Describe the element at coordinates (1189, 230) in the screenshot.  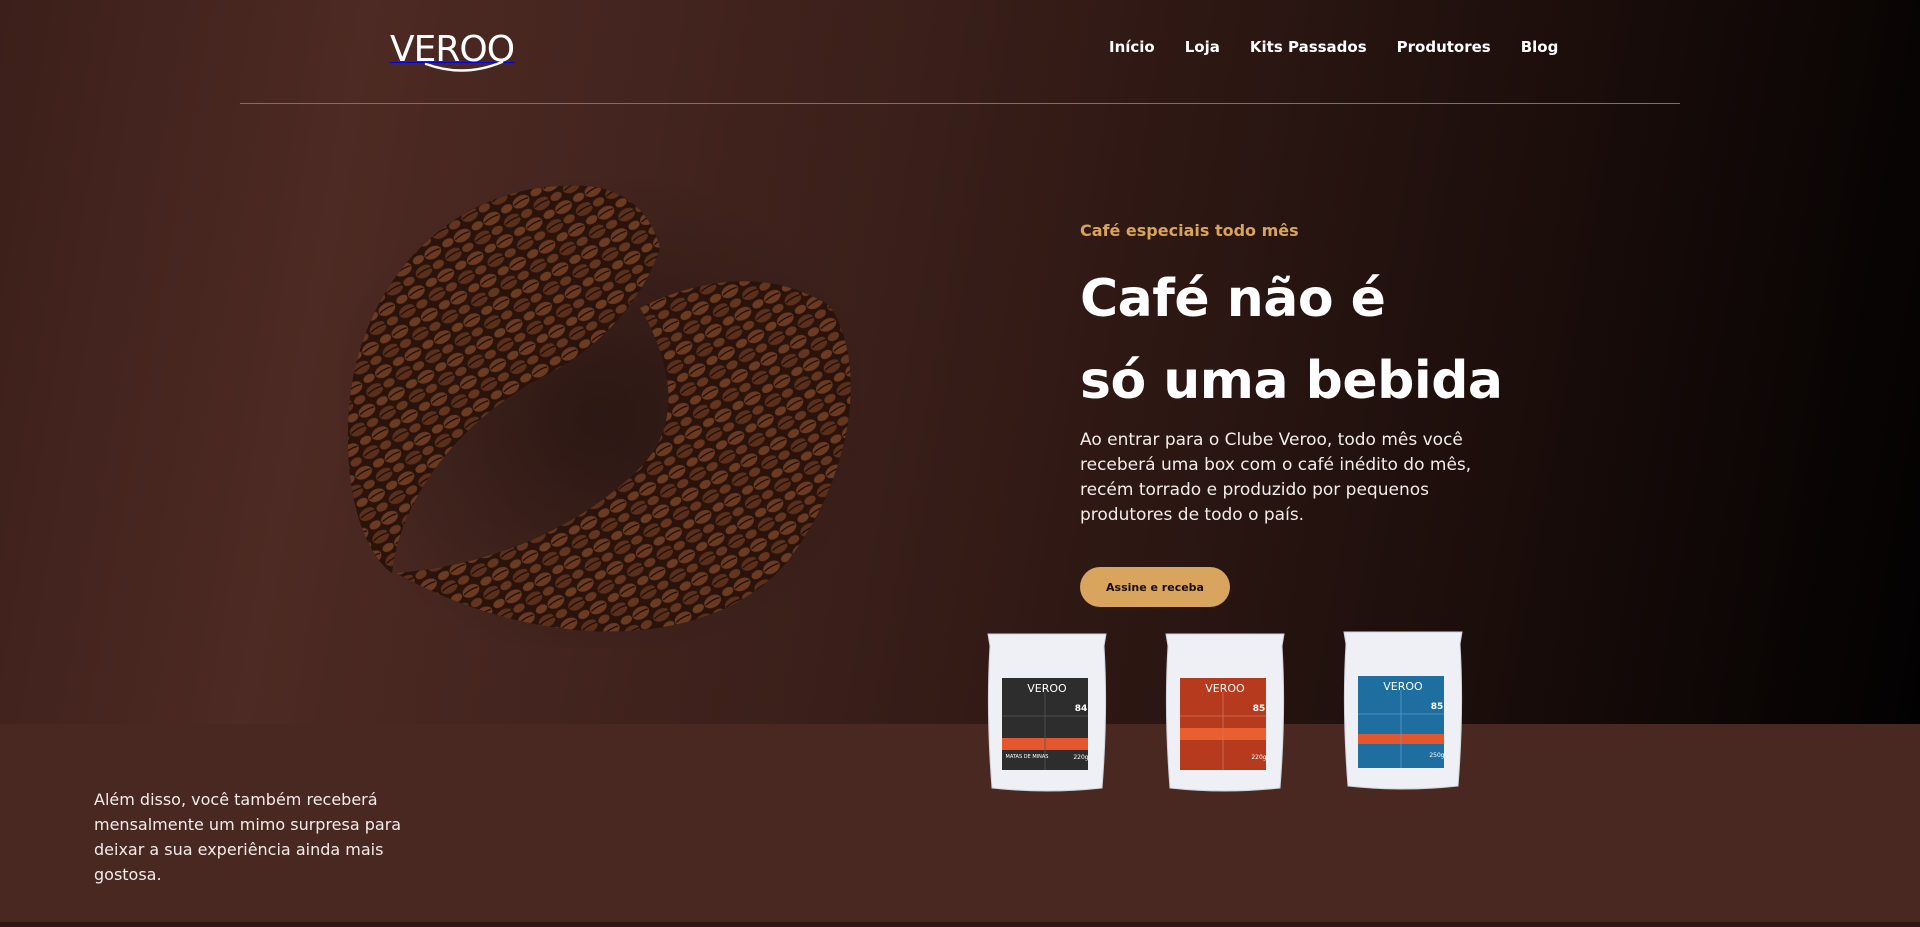
I see `hero-eyebrow: Café especiais todo mês` at that location.